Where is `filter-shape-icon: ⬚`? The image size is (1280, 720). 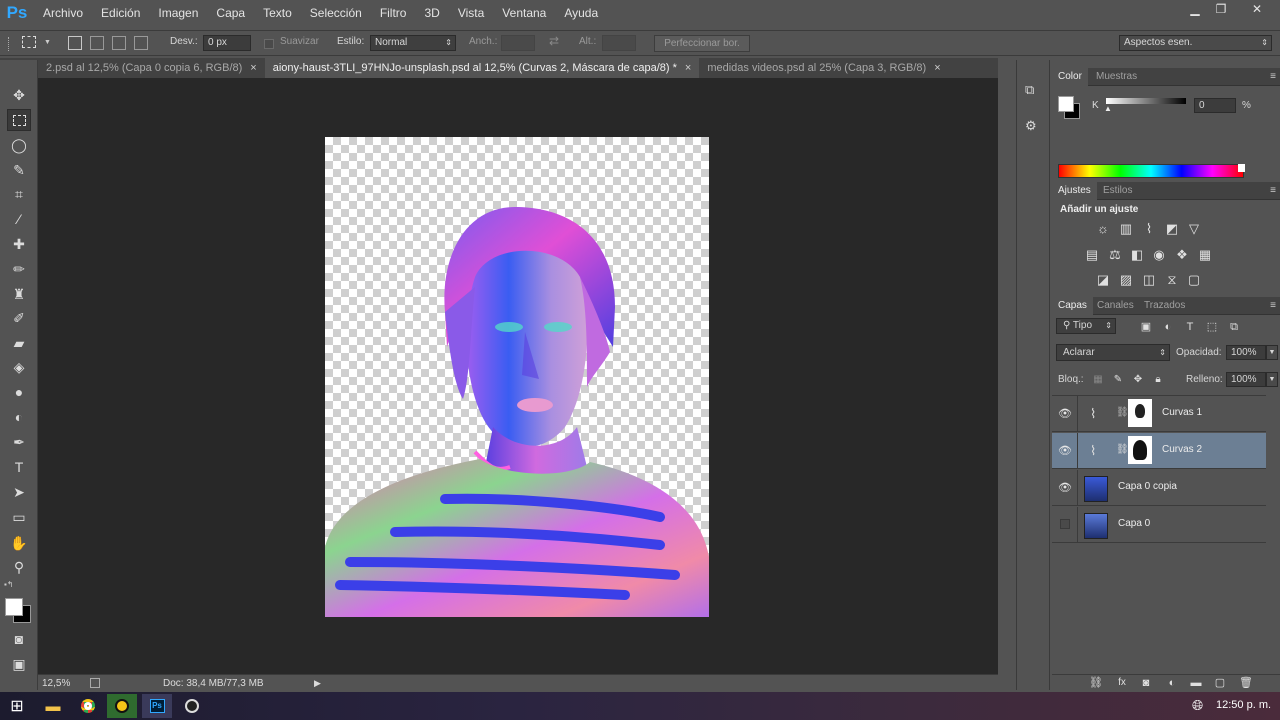 filter-shape-icon: ⬚ is located at coordinates (1212, 327).